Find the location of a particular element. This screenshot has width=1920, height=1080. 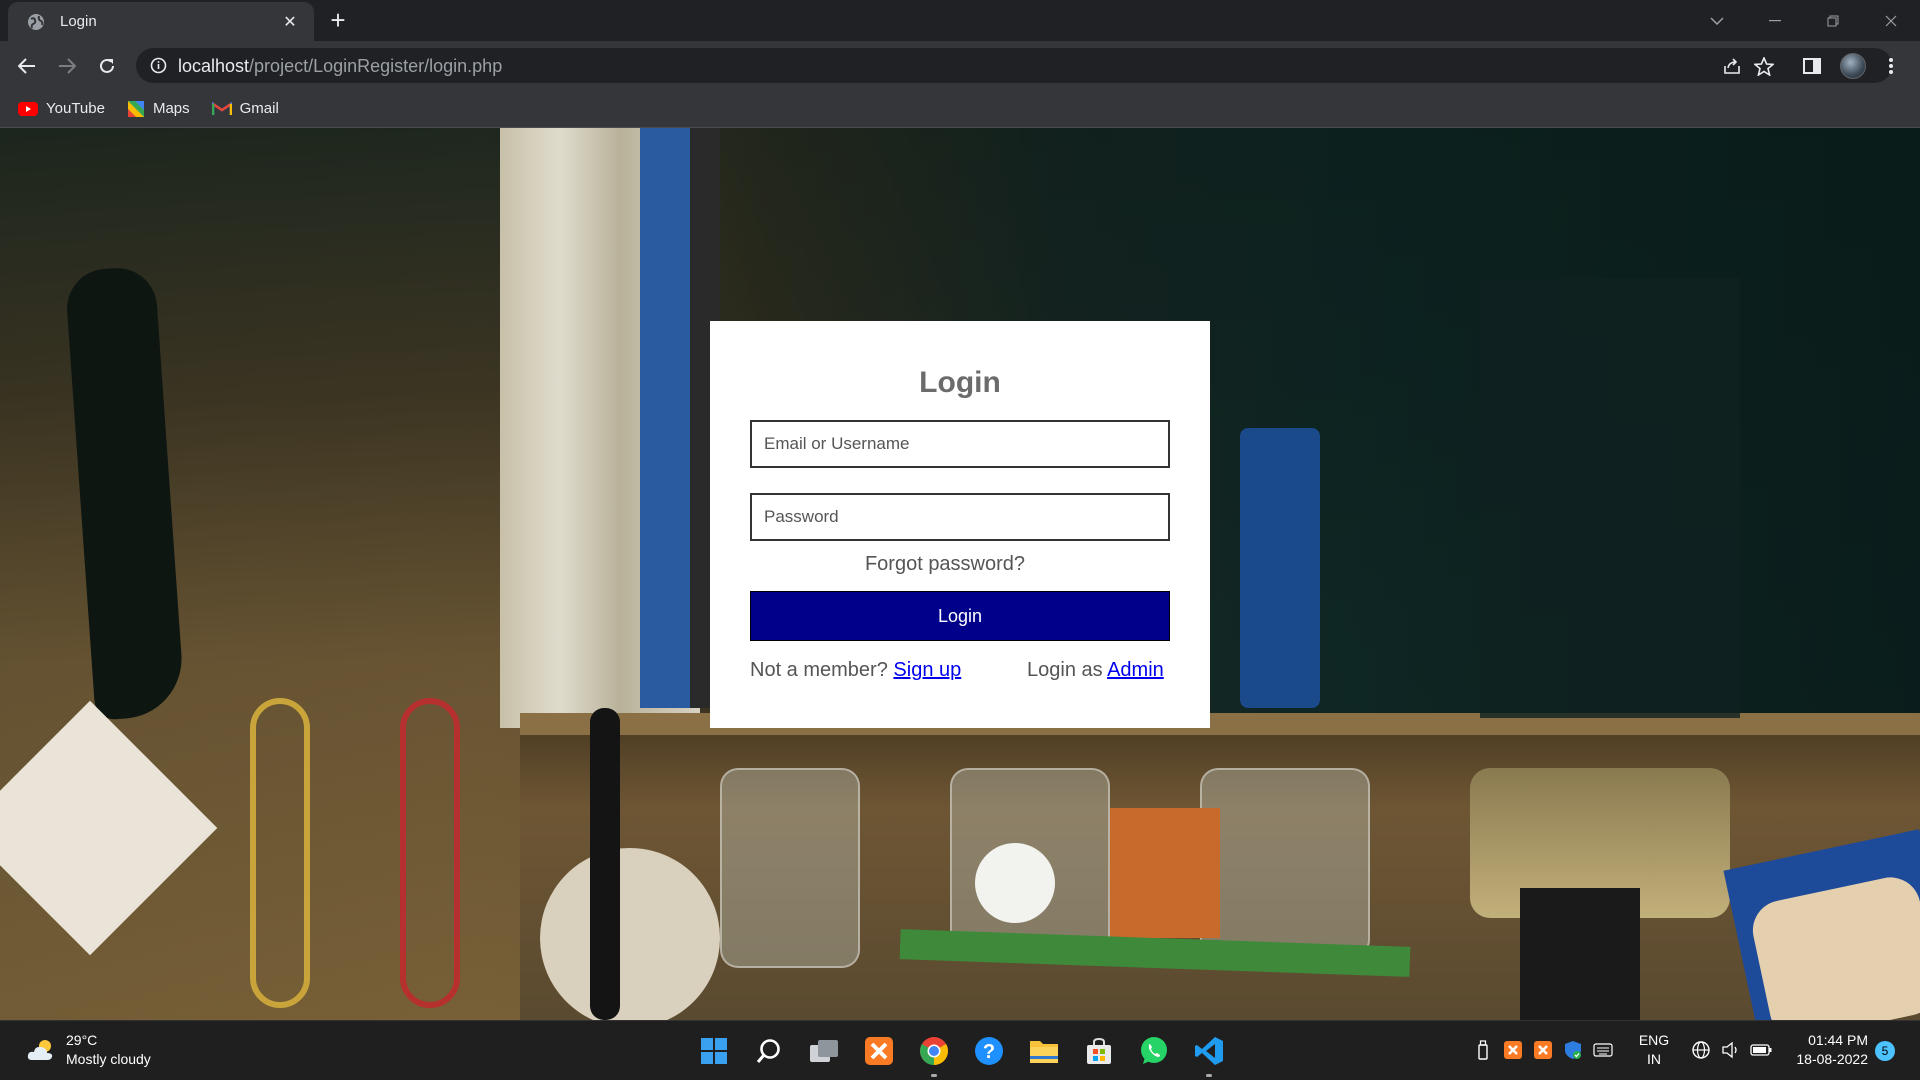

vscode-icon is located at coordinates (1209, 1054).